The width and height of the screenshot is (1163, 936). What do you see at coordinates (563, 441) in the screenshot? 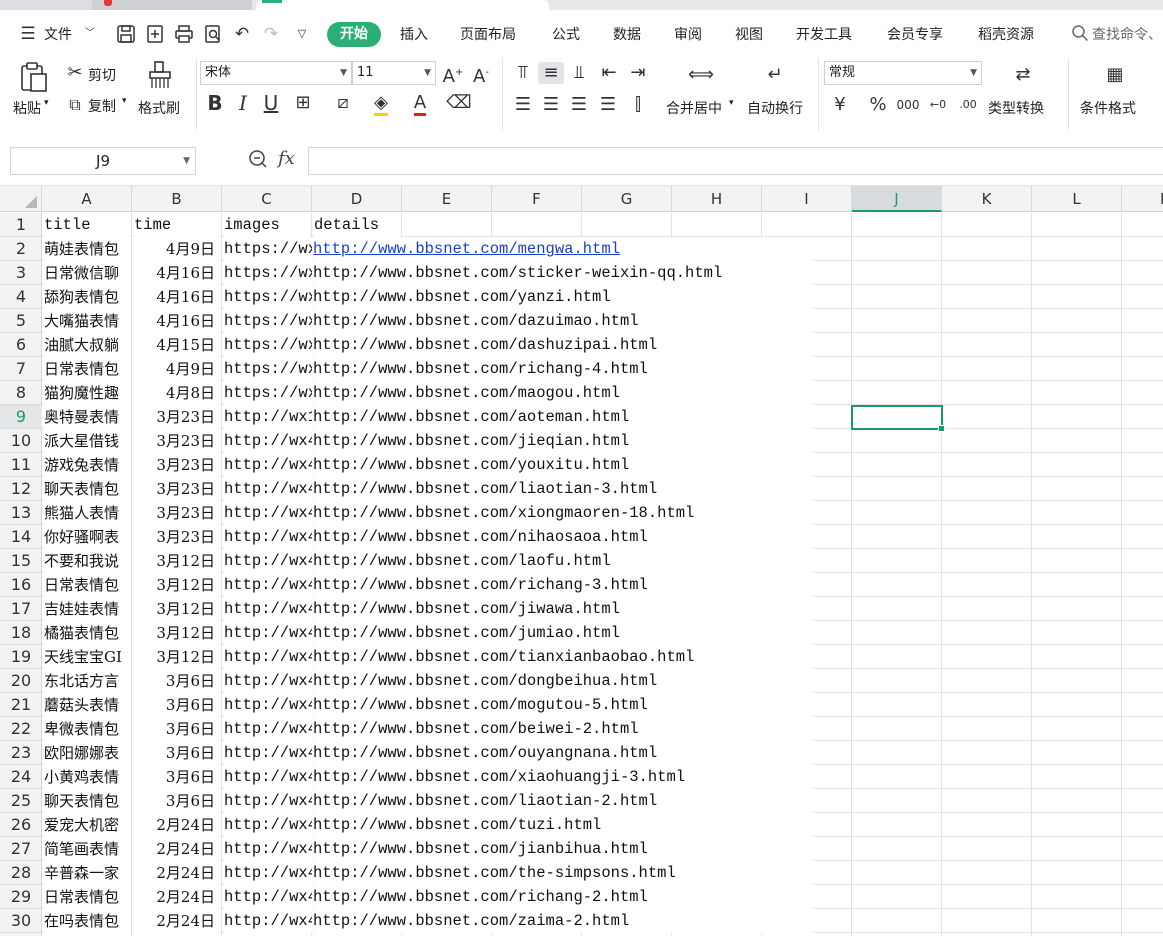
I see `cell-details-url: http://www.bbsnet.com/jieqian.html` at bounding box center [563, 441].